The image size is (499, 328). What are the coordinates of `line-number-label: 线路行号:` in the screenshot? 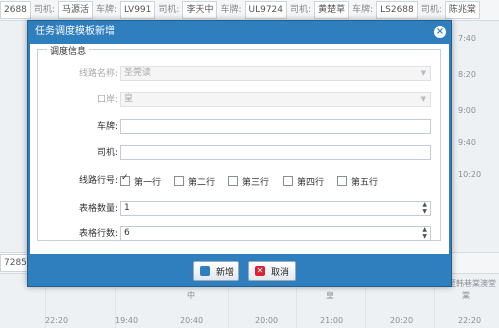 It's located at (98, 181).